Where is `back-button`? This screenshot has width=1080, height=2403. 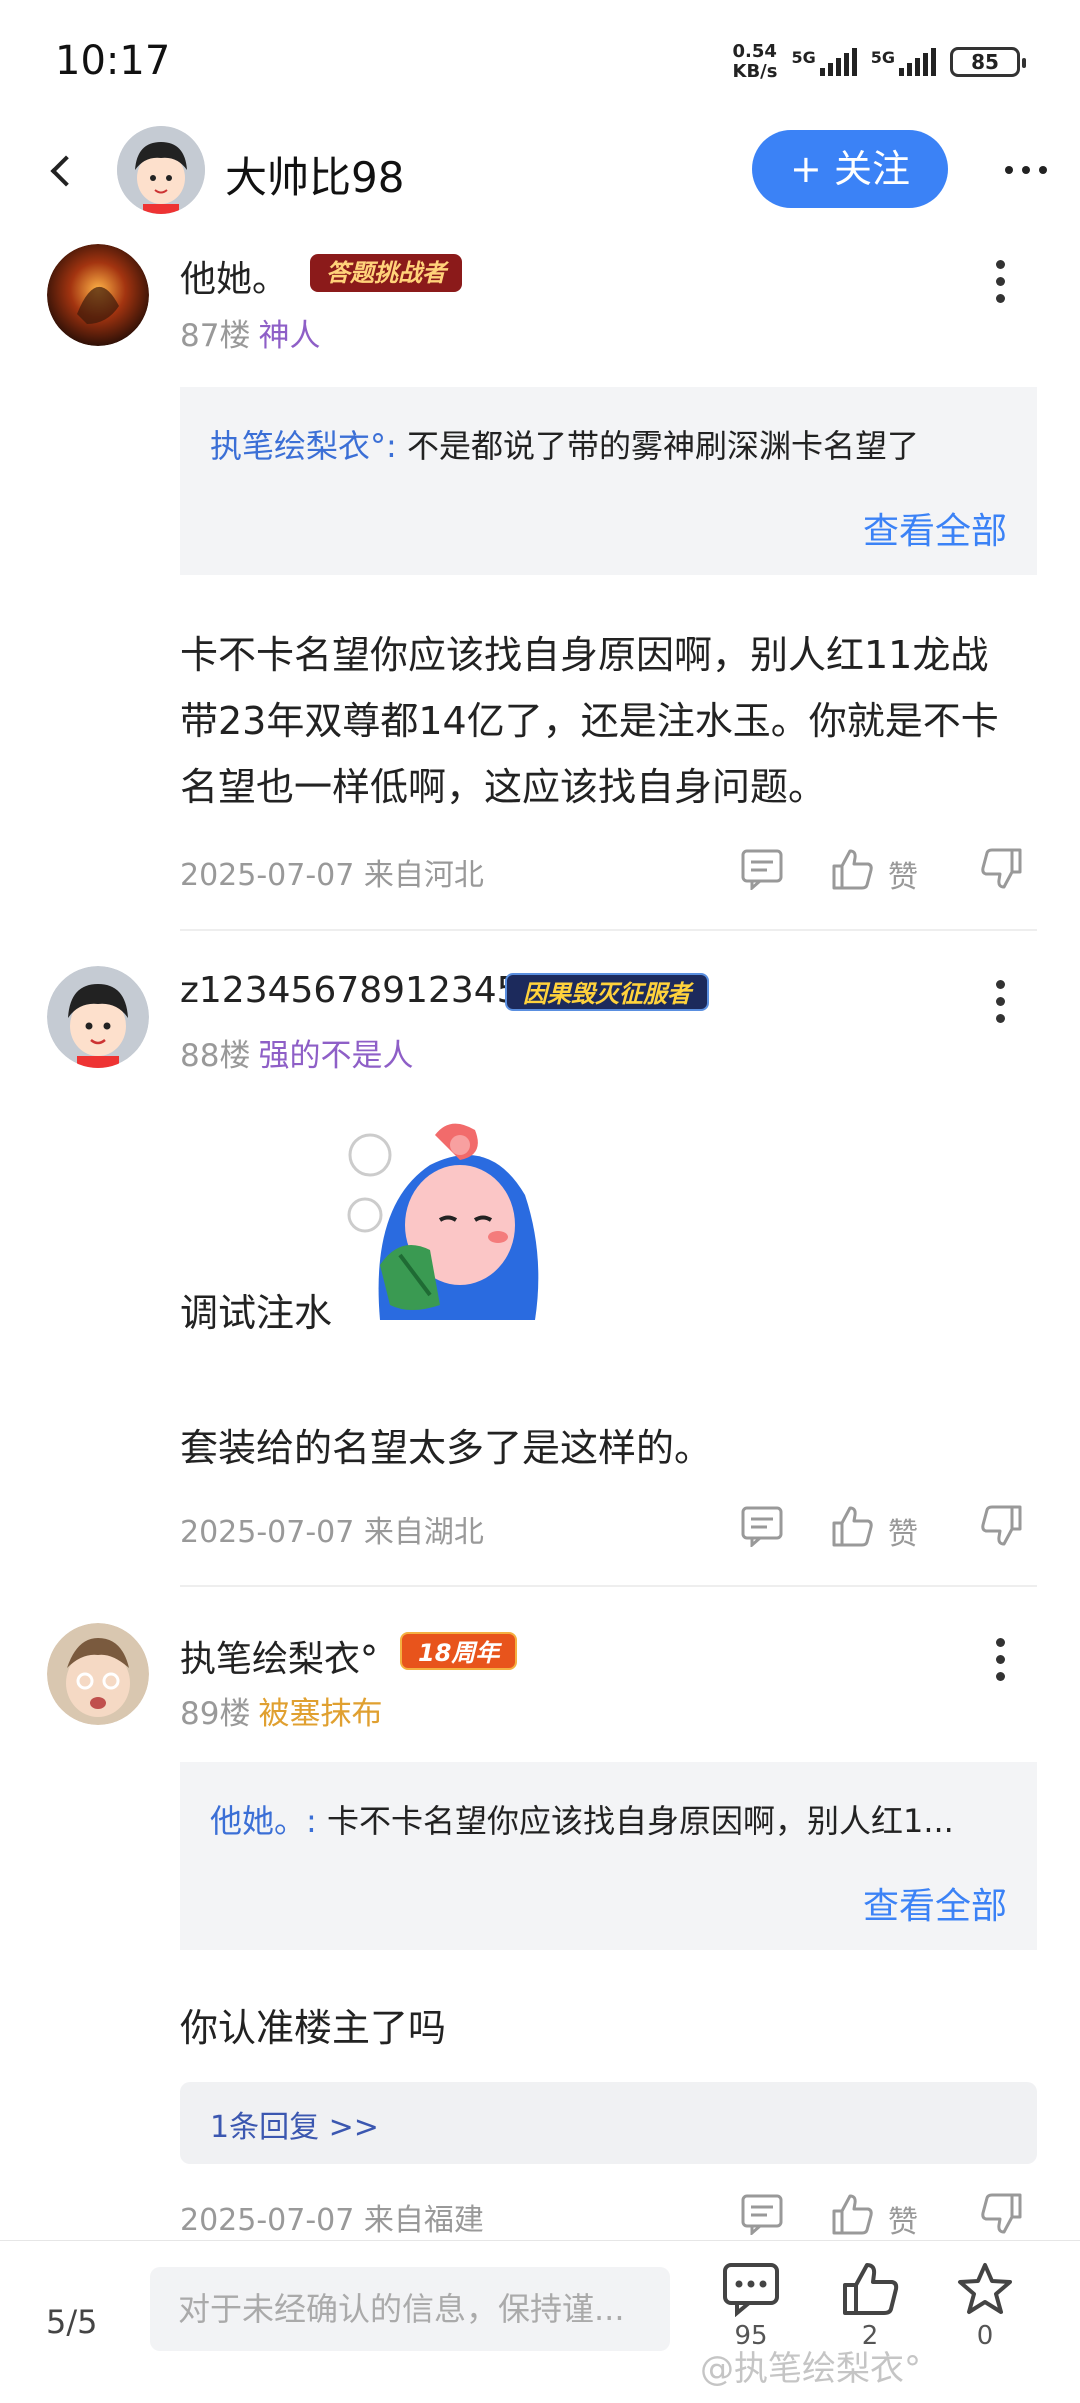 back-button is located at coordinates (65, 172).